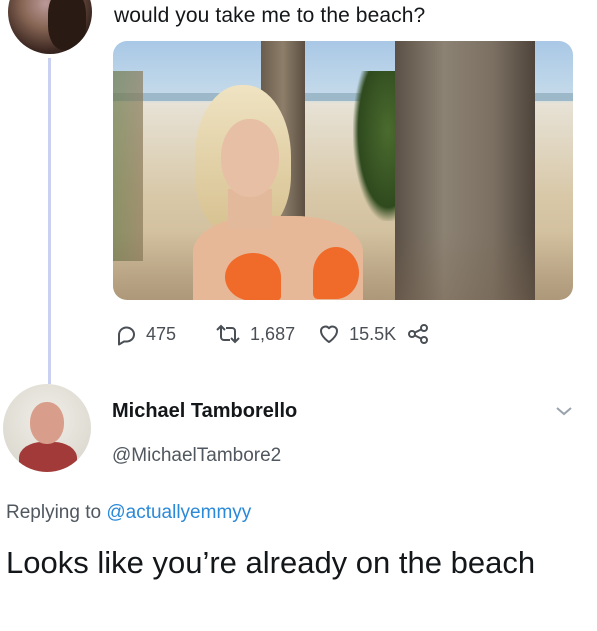 This screenshot has height=631, width=597. Describe the element at coordinates (564, 411) in the screenshot. I see `chevron-down-icon` at that location.